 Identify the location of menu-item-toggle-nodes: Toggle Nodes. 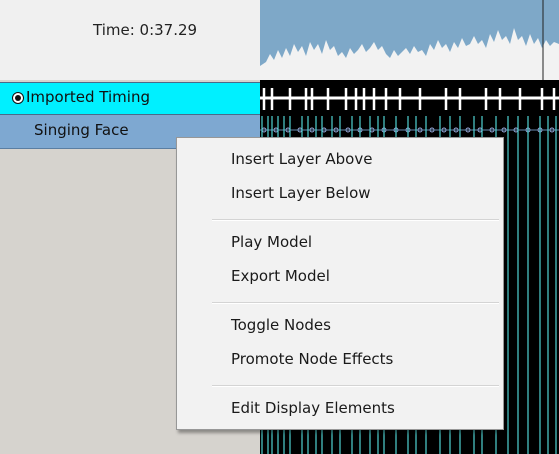
(281, 325).